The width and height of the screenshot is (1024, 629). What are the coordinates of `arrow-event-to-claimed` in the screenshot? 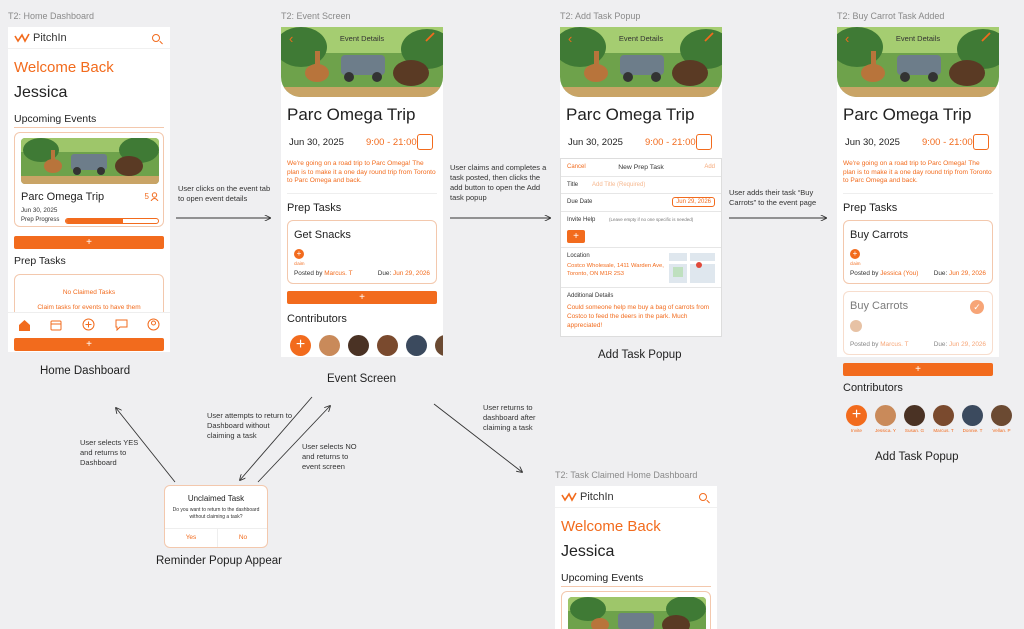 It's located at (477, 437).